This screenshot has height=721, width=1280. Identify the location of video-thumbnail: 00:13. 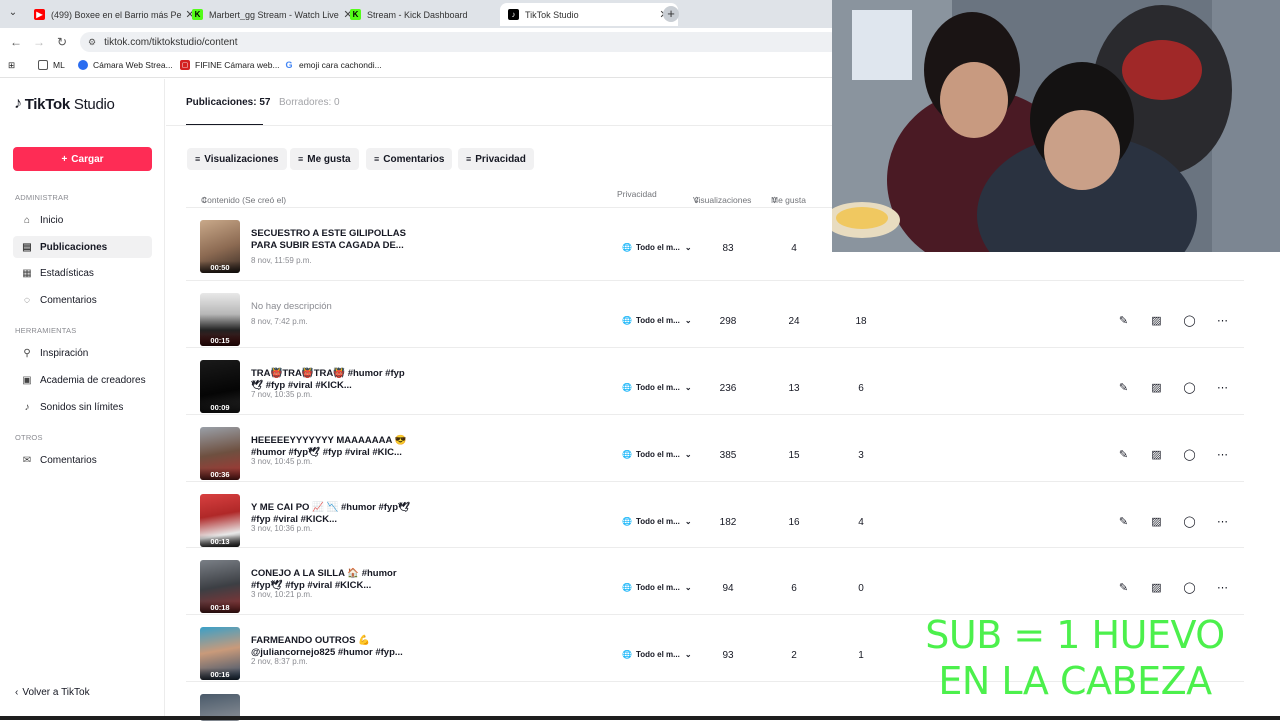
(220, 520).